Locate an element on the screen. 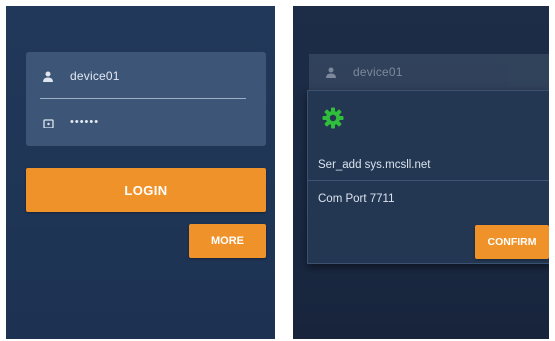 This screenshot has height=341, width=555. username-field: device01 is located at coordinates (146, 76).